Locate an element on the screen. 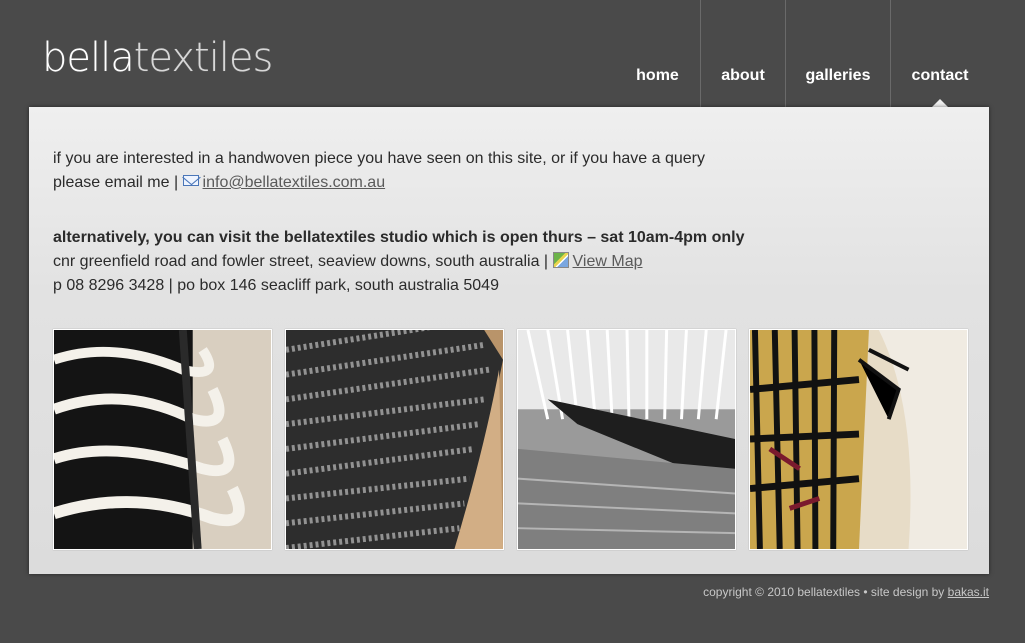  active-indicator-arrow-icon is located at coordinates (940, 103).